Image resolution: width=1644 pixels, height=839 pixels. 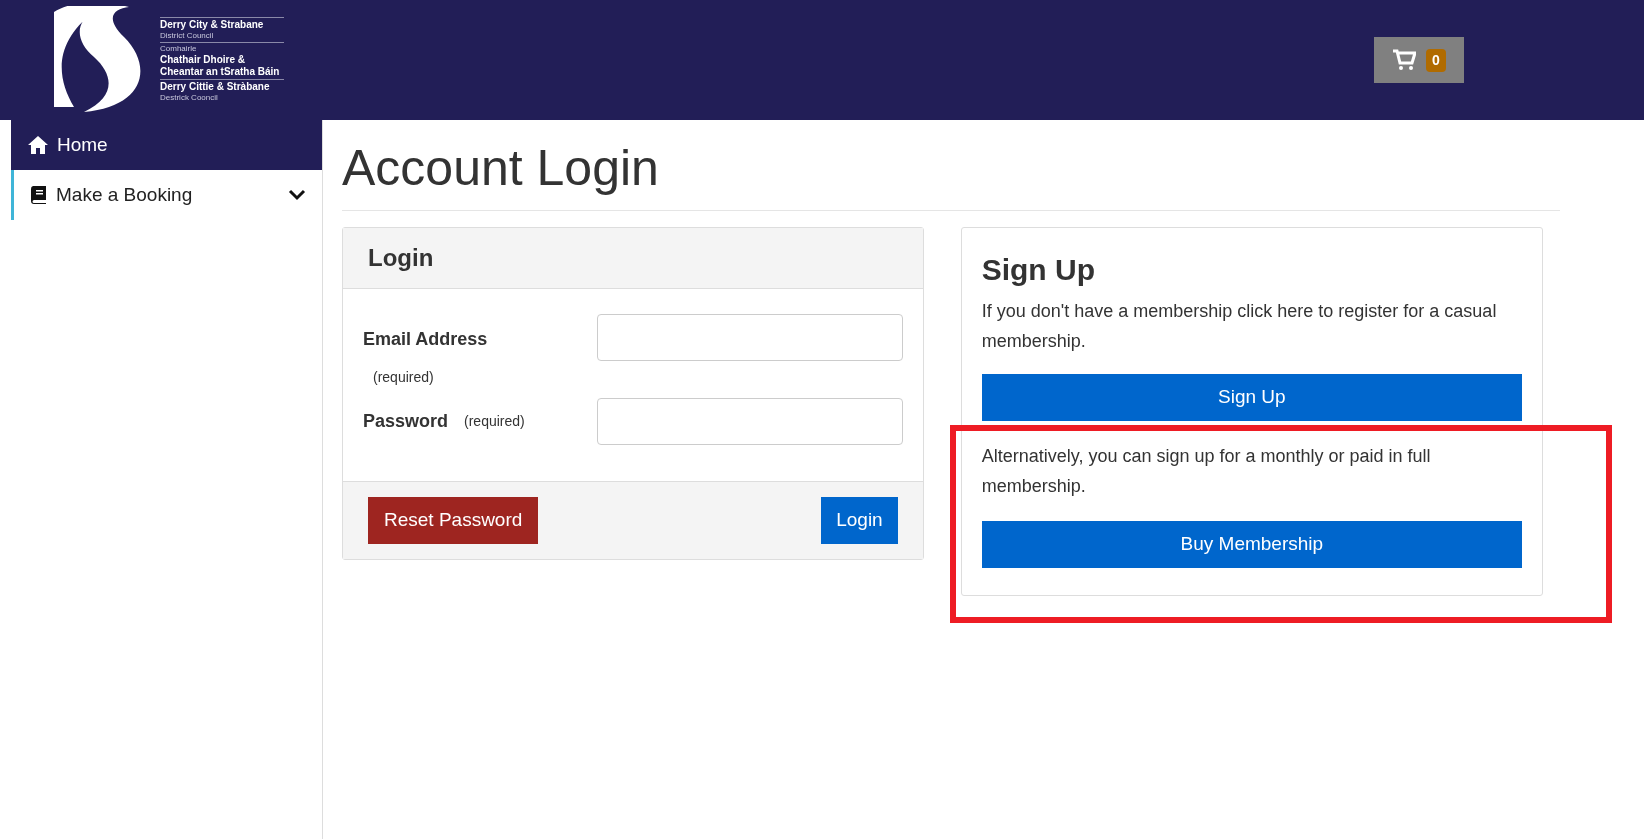 I want to click on book-icon, so click(x=39, y=195).